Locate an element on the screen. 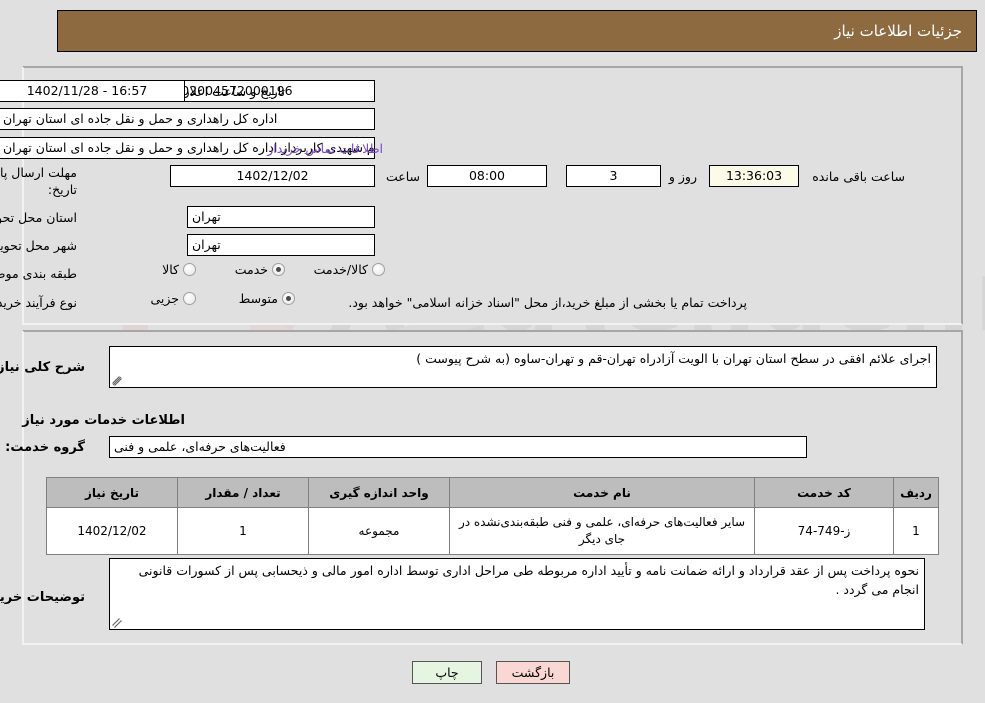  buyer-notes-label: توضیحات خریدار: is located at coordinates (42, 597).